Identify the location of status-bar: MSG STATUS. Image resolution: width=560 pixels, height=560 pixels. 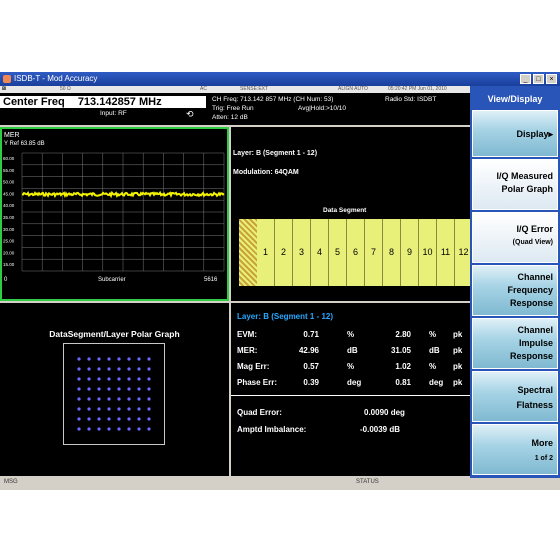
(235, 483).